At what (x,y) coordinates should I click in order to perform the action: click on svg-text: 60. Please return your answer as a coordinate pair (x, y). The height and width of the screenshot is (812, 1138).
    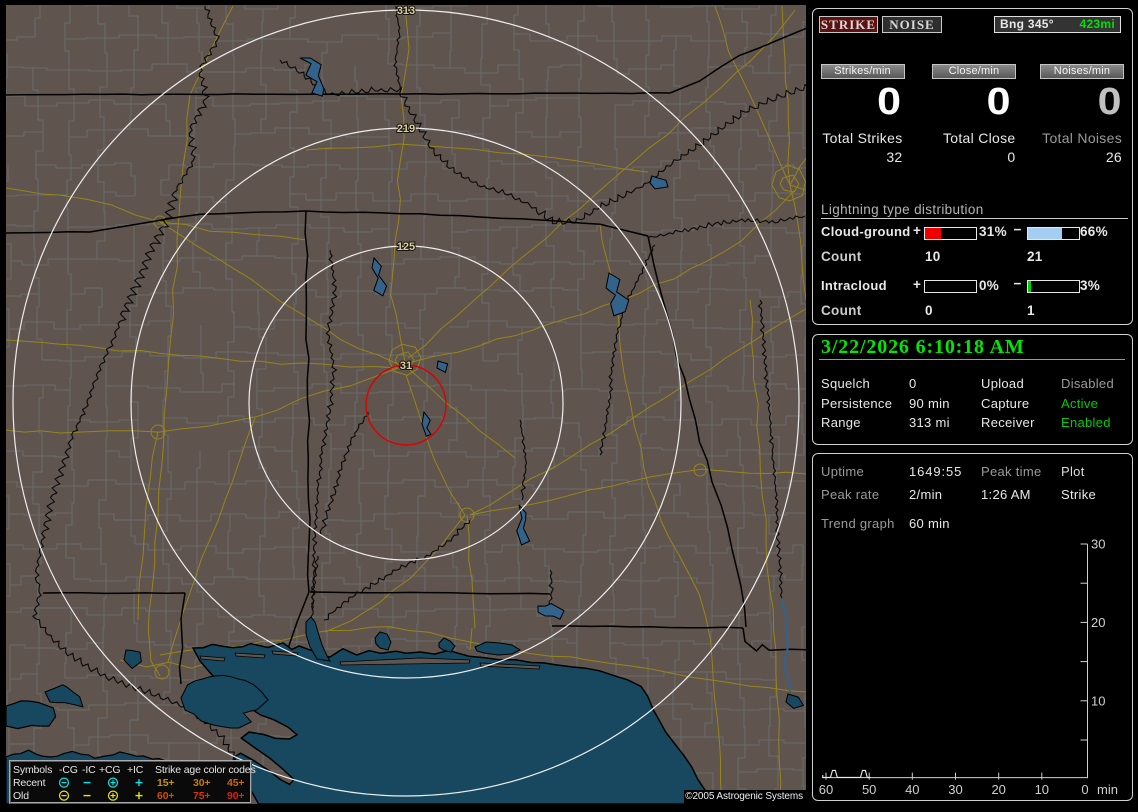
    Looking at the image, I should click on (826, 789).